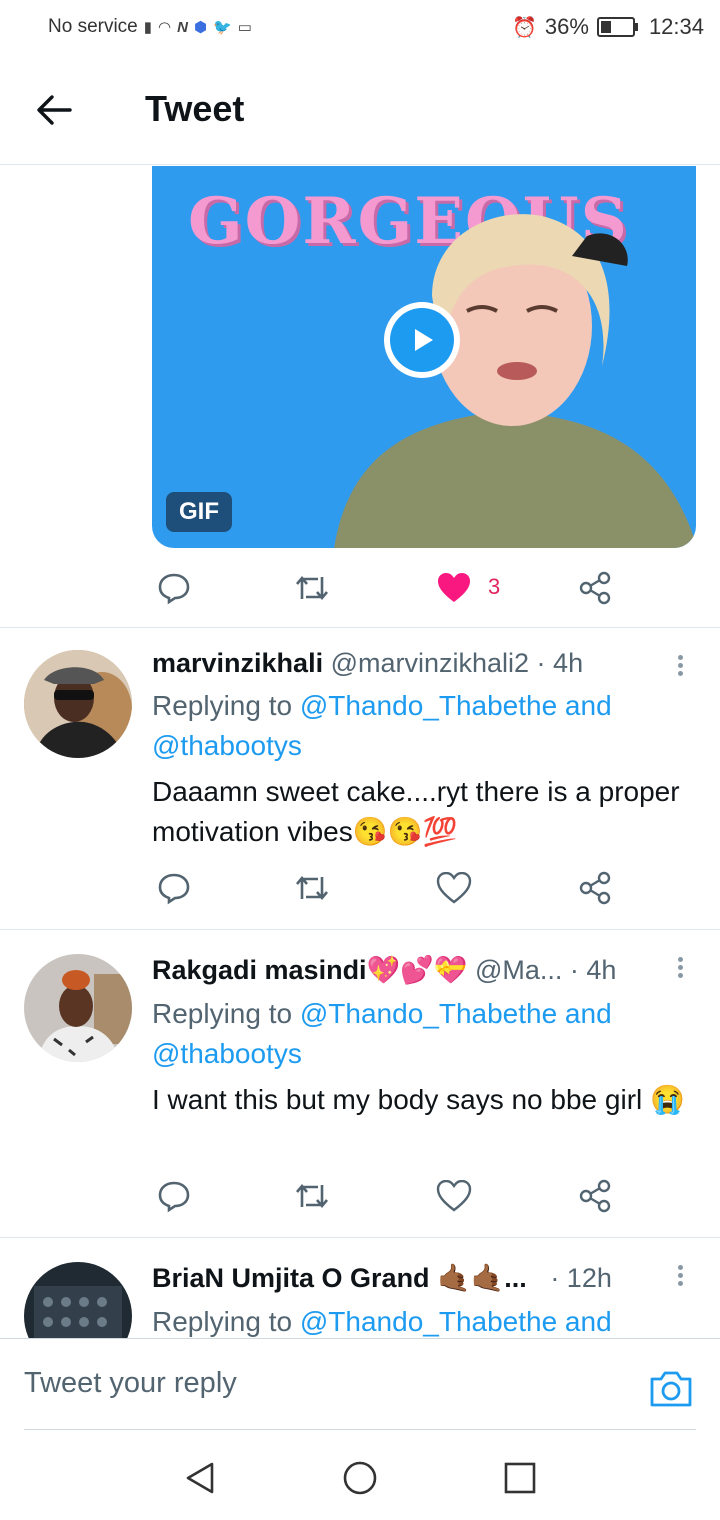  I want to click on nav-recents-button, so click(520, 1478).